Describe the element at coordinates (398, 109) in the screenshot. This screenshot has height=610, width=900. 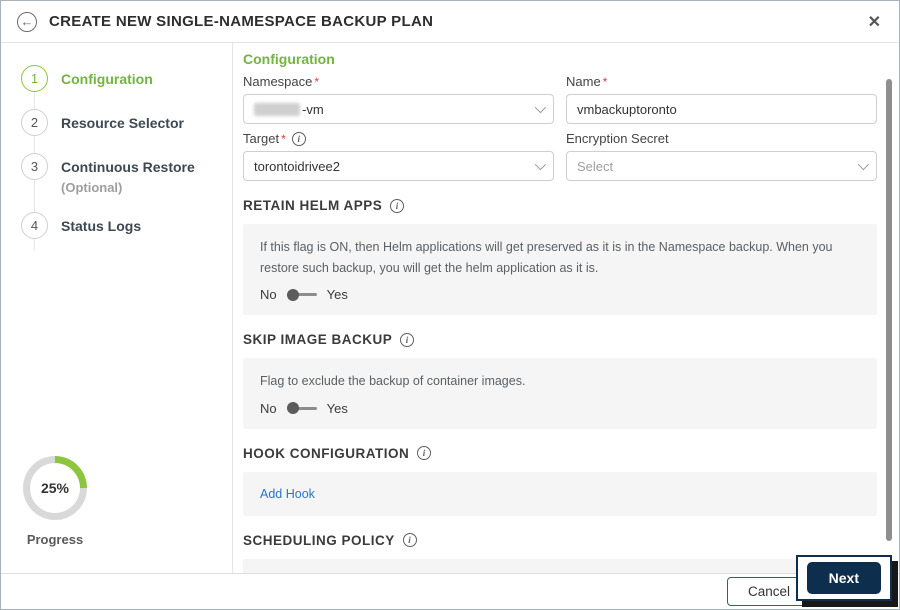
I see `namespace-select: -vm` at that location.